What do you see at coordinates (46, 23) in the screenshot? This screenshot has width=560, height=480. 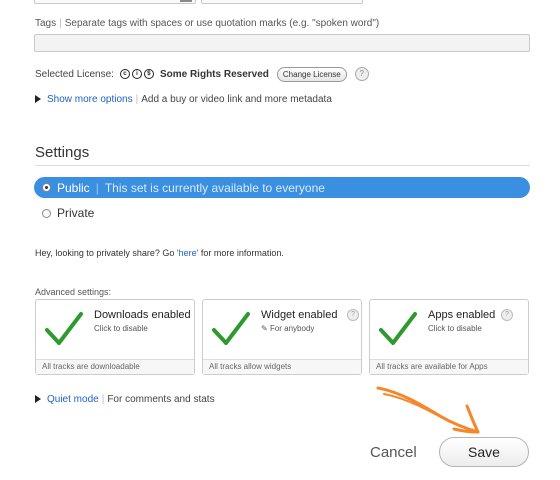 I see `tags-label: Tags` at bounding box center [46, 23].